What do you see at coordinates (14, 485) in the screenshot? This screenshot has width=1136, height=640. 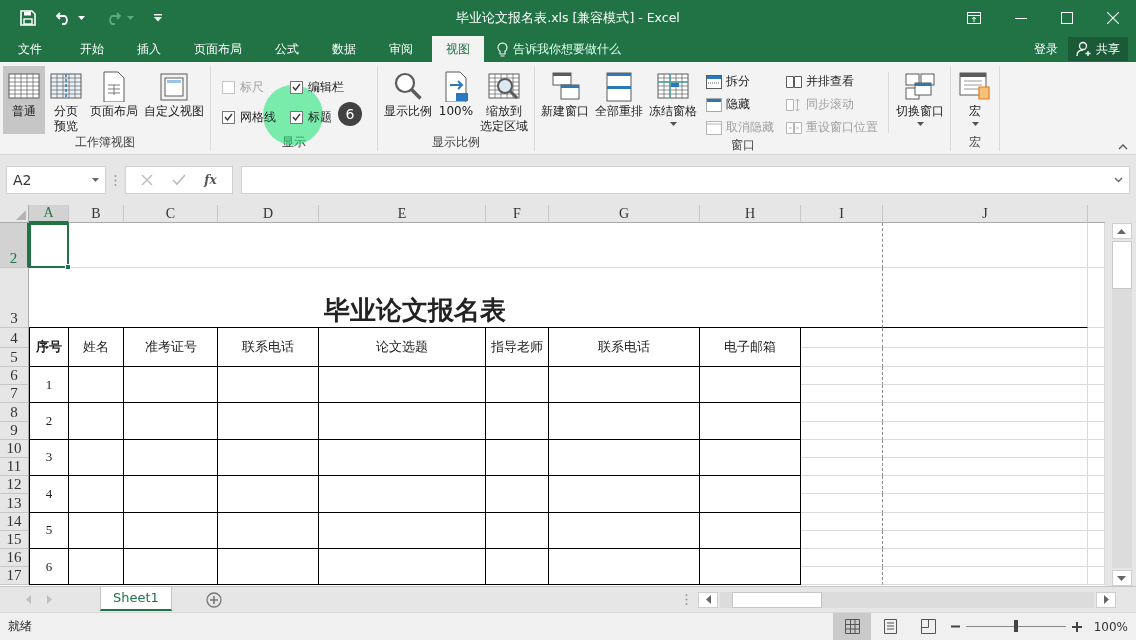 I see `row-header: 12` at bounding box center [14, 485].